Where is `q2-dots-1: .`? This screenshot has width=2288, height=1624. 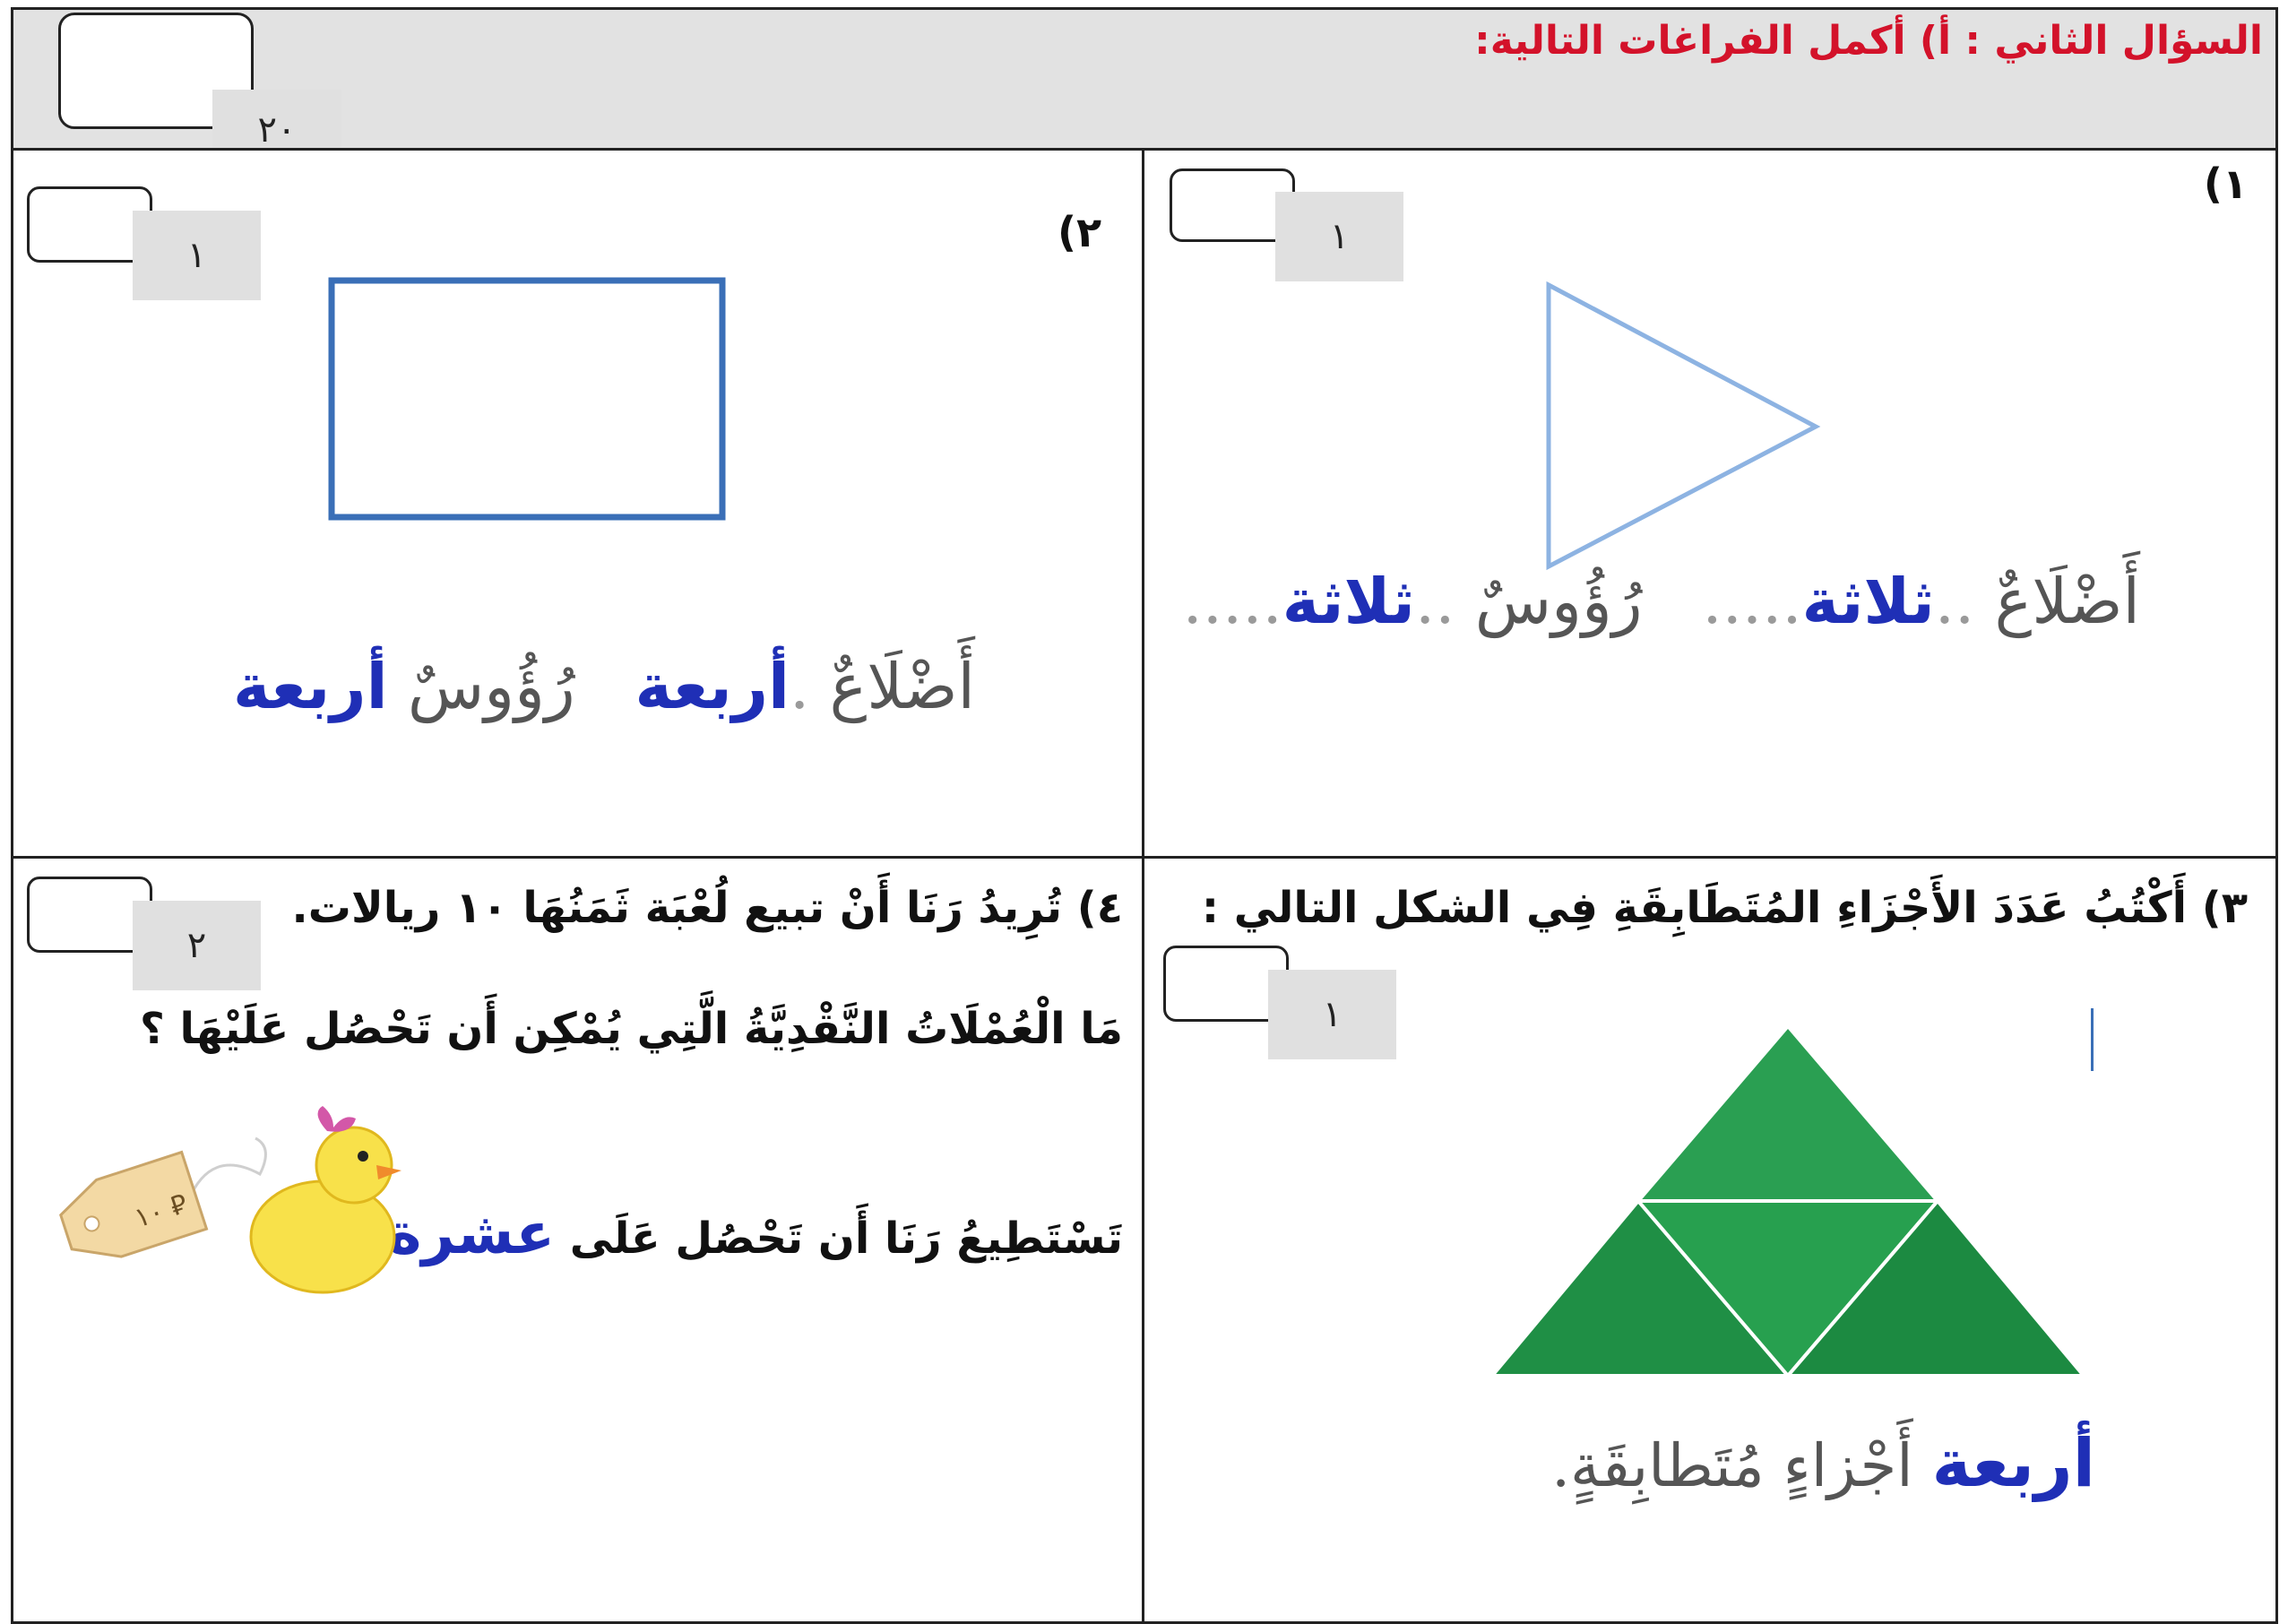
q2-dots-1: . is located at coordinates (800, 686).